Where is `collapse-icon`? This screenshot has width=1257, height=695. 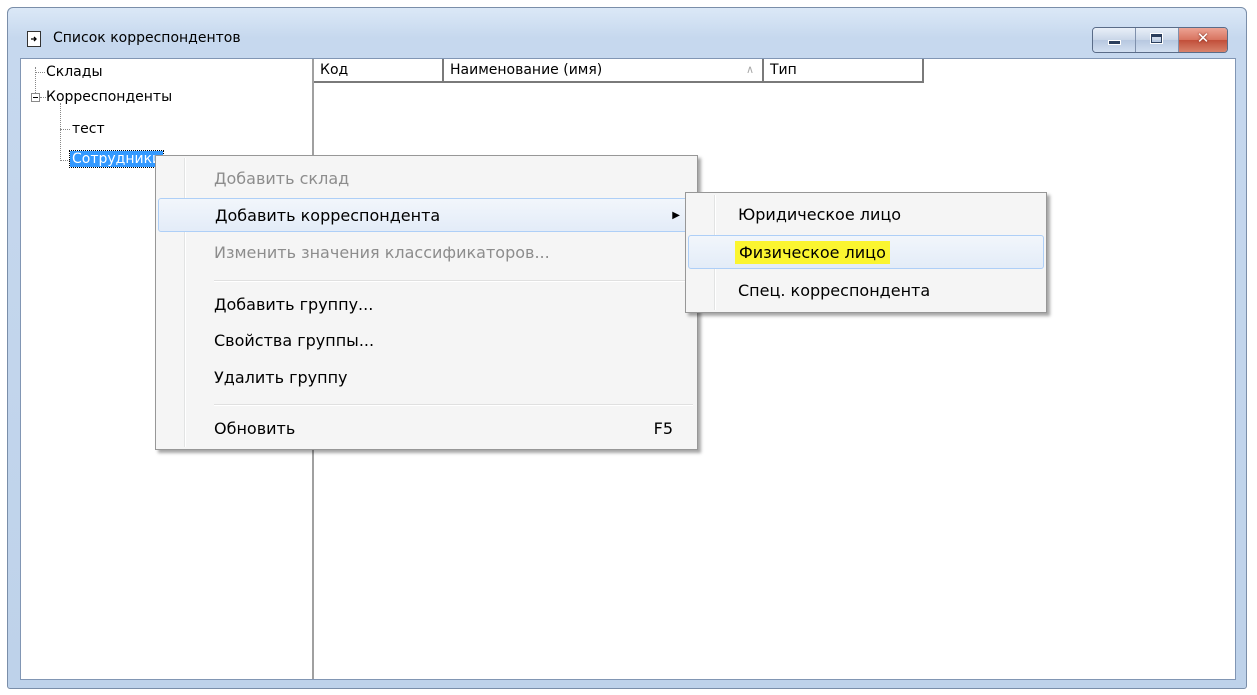 collapse-icon is located at coordinates (35, 97).